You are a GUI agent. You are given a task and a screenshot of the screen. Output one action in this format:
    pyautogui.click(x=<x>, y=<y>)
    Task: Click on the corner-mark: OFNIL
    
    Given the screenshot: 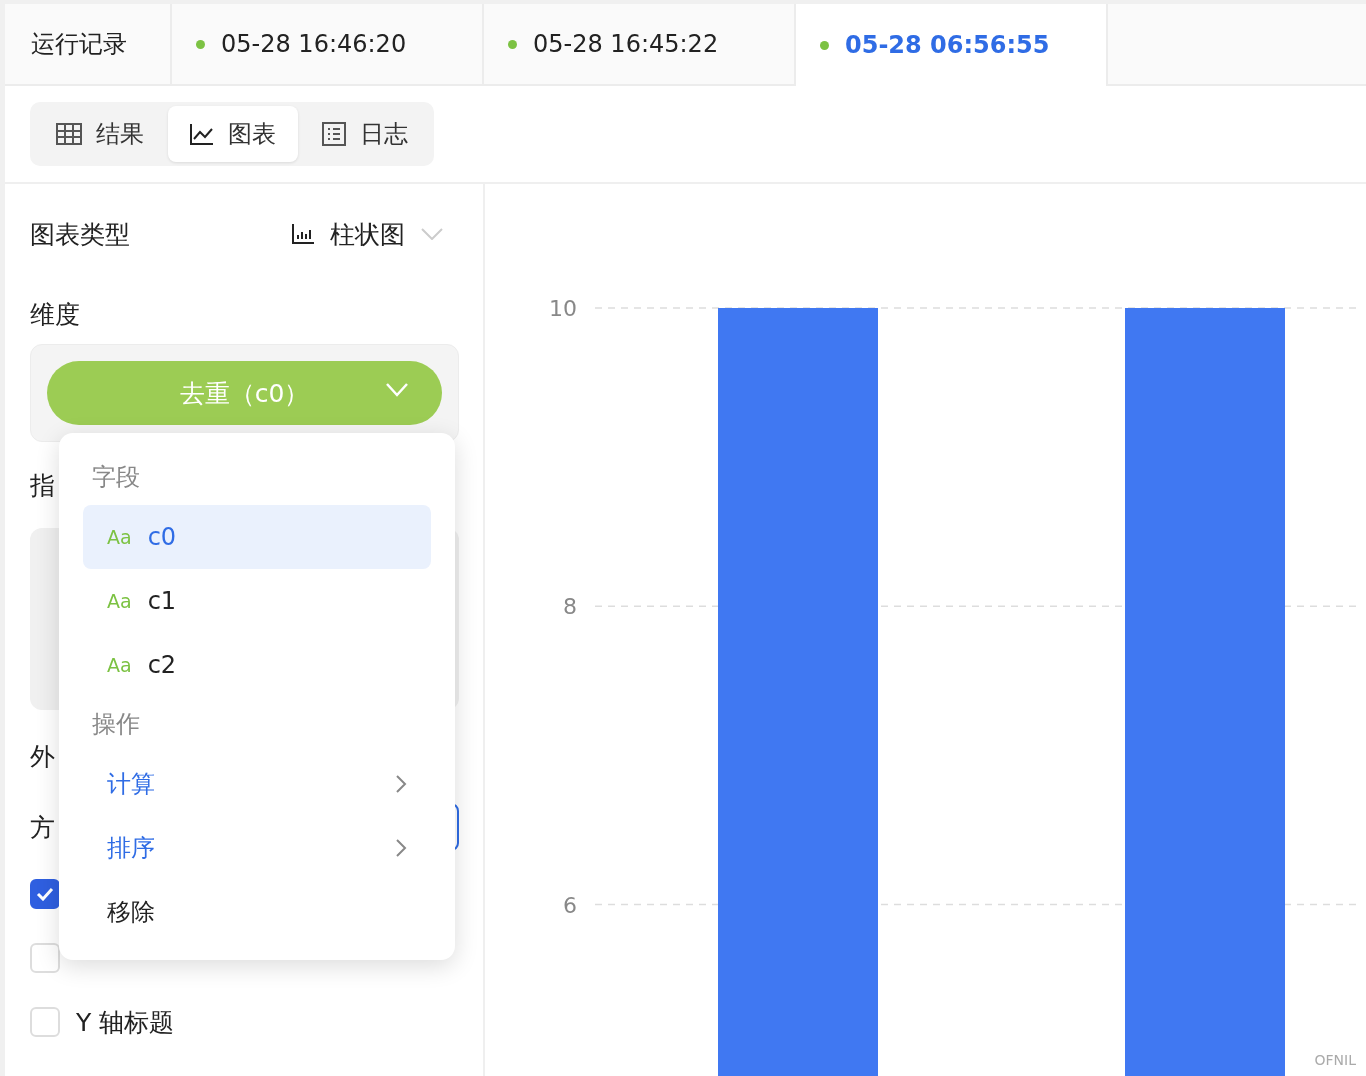 What is the action you would take?
    pyautogui.click(x=1335, y=1060)
    